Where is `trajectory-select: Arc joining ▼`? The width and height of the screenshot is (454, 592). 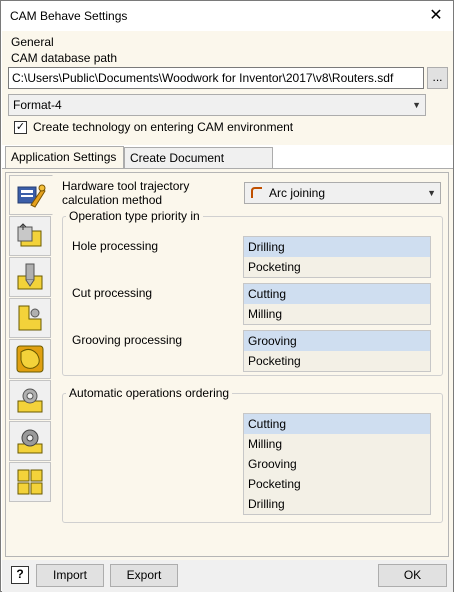
trajectory-select: Arc joining ▼ is located at coordinates (342, 193).